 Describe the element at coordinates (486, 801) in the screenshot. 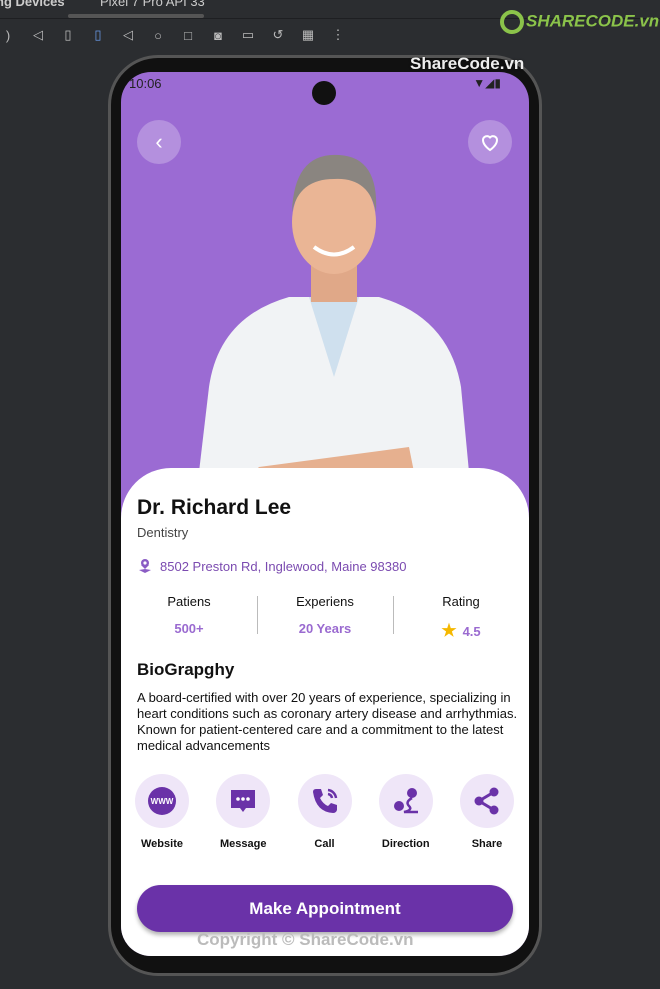

I see `share-icon` at that location.